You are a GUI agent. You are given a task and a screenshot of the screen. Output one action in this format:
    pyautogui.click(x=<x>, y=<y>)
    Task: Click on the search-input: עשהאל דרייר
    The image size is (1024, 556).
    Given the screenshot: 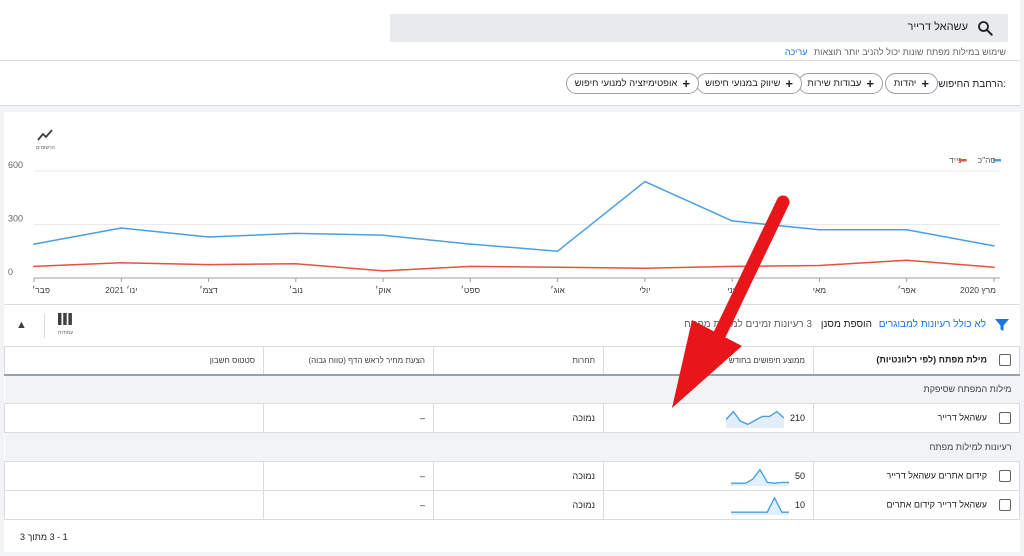 What is the action you would take?
    pyautogui.click(x=699, y=28)
    